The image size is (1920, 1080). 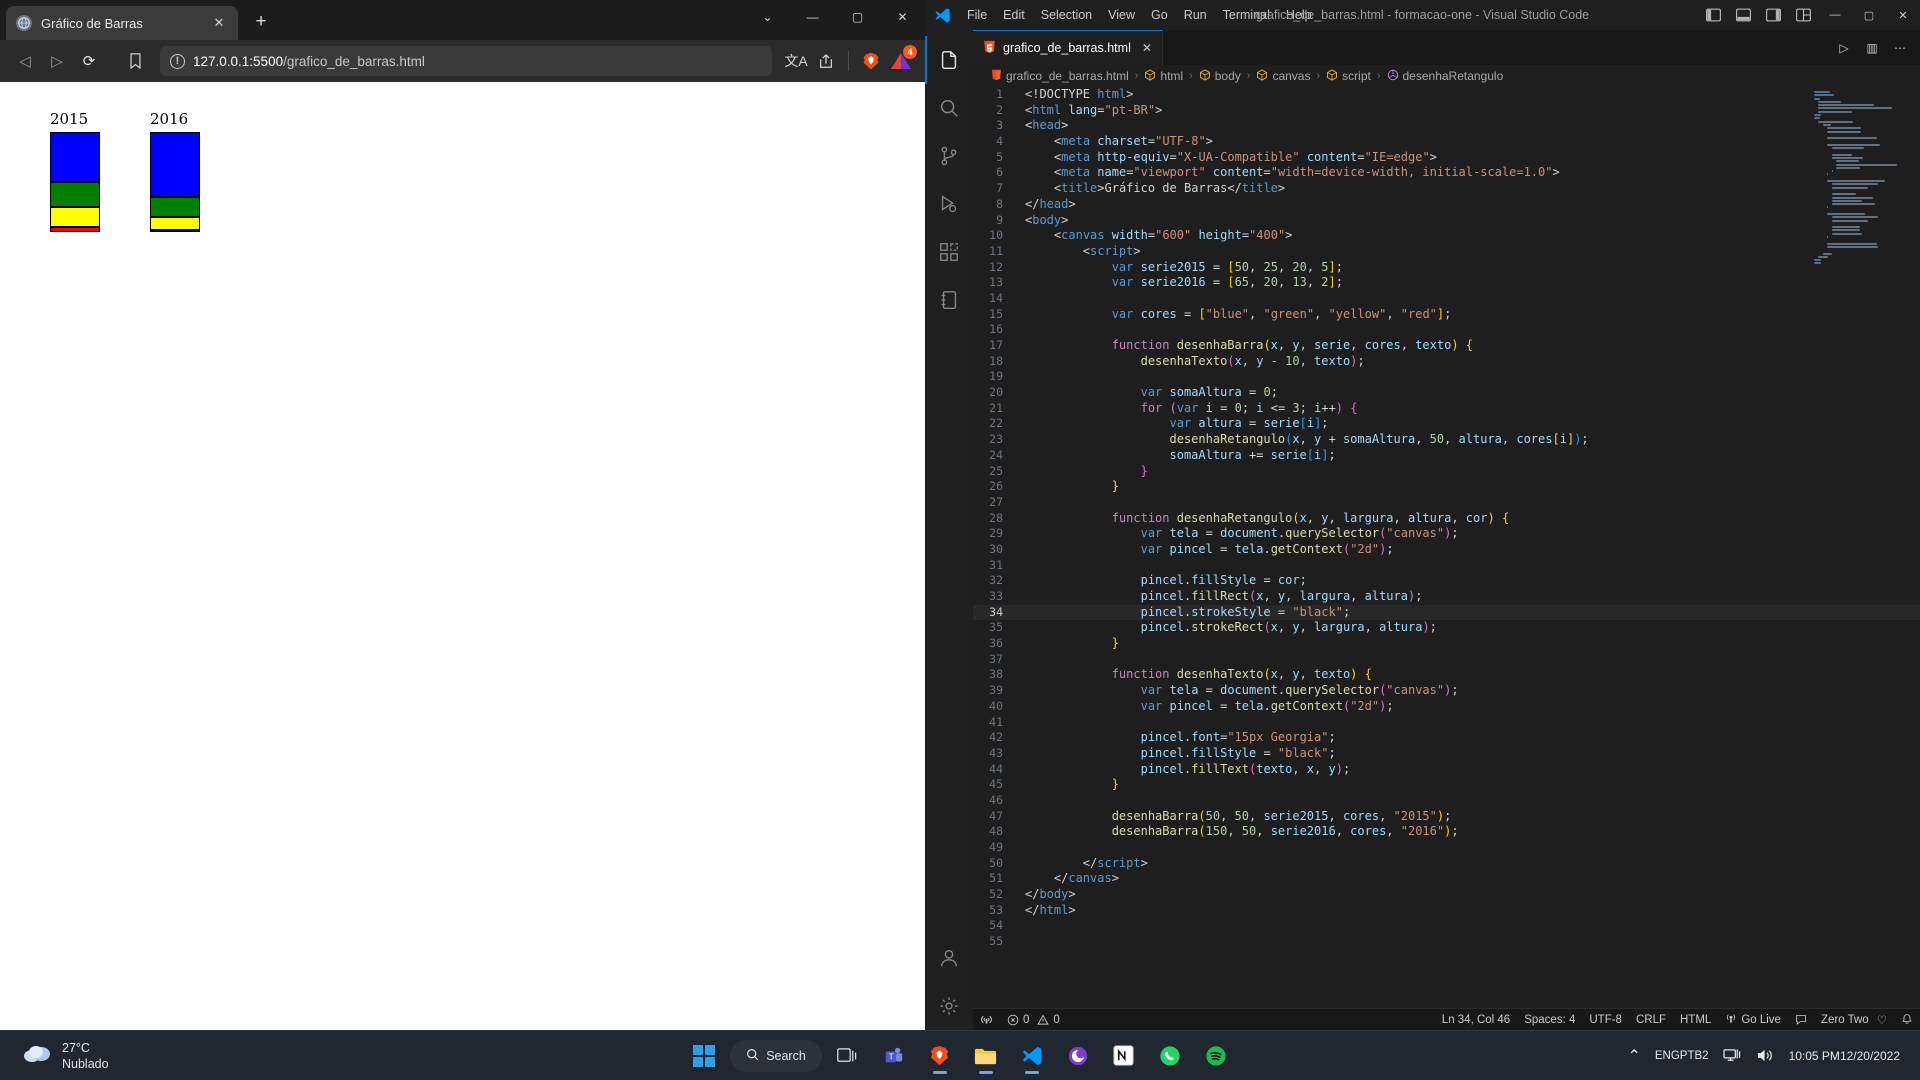 What do you see at coordinates (1446, 550) in the screenshot?
I see `code-line: 30 var pincel = tela.getContext("2d");` at bounding box center [1446, 550].